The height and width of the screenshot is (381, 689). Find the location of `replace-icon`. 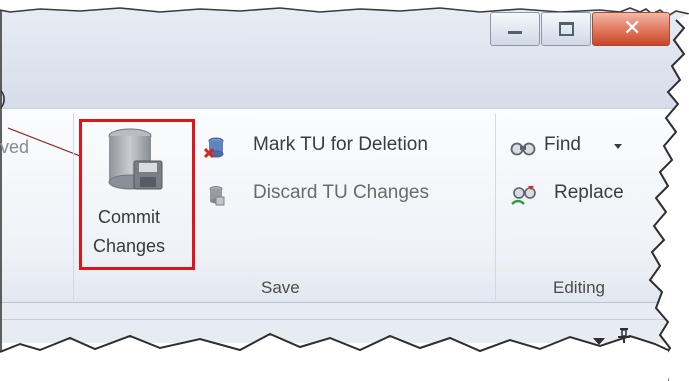

replace-icon is located at coordinates (523, 195).